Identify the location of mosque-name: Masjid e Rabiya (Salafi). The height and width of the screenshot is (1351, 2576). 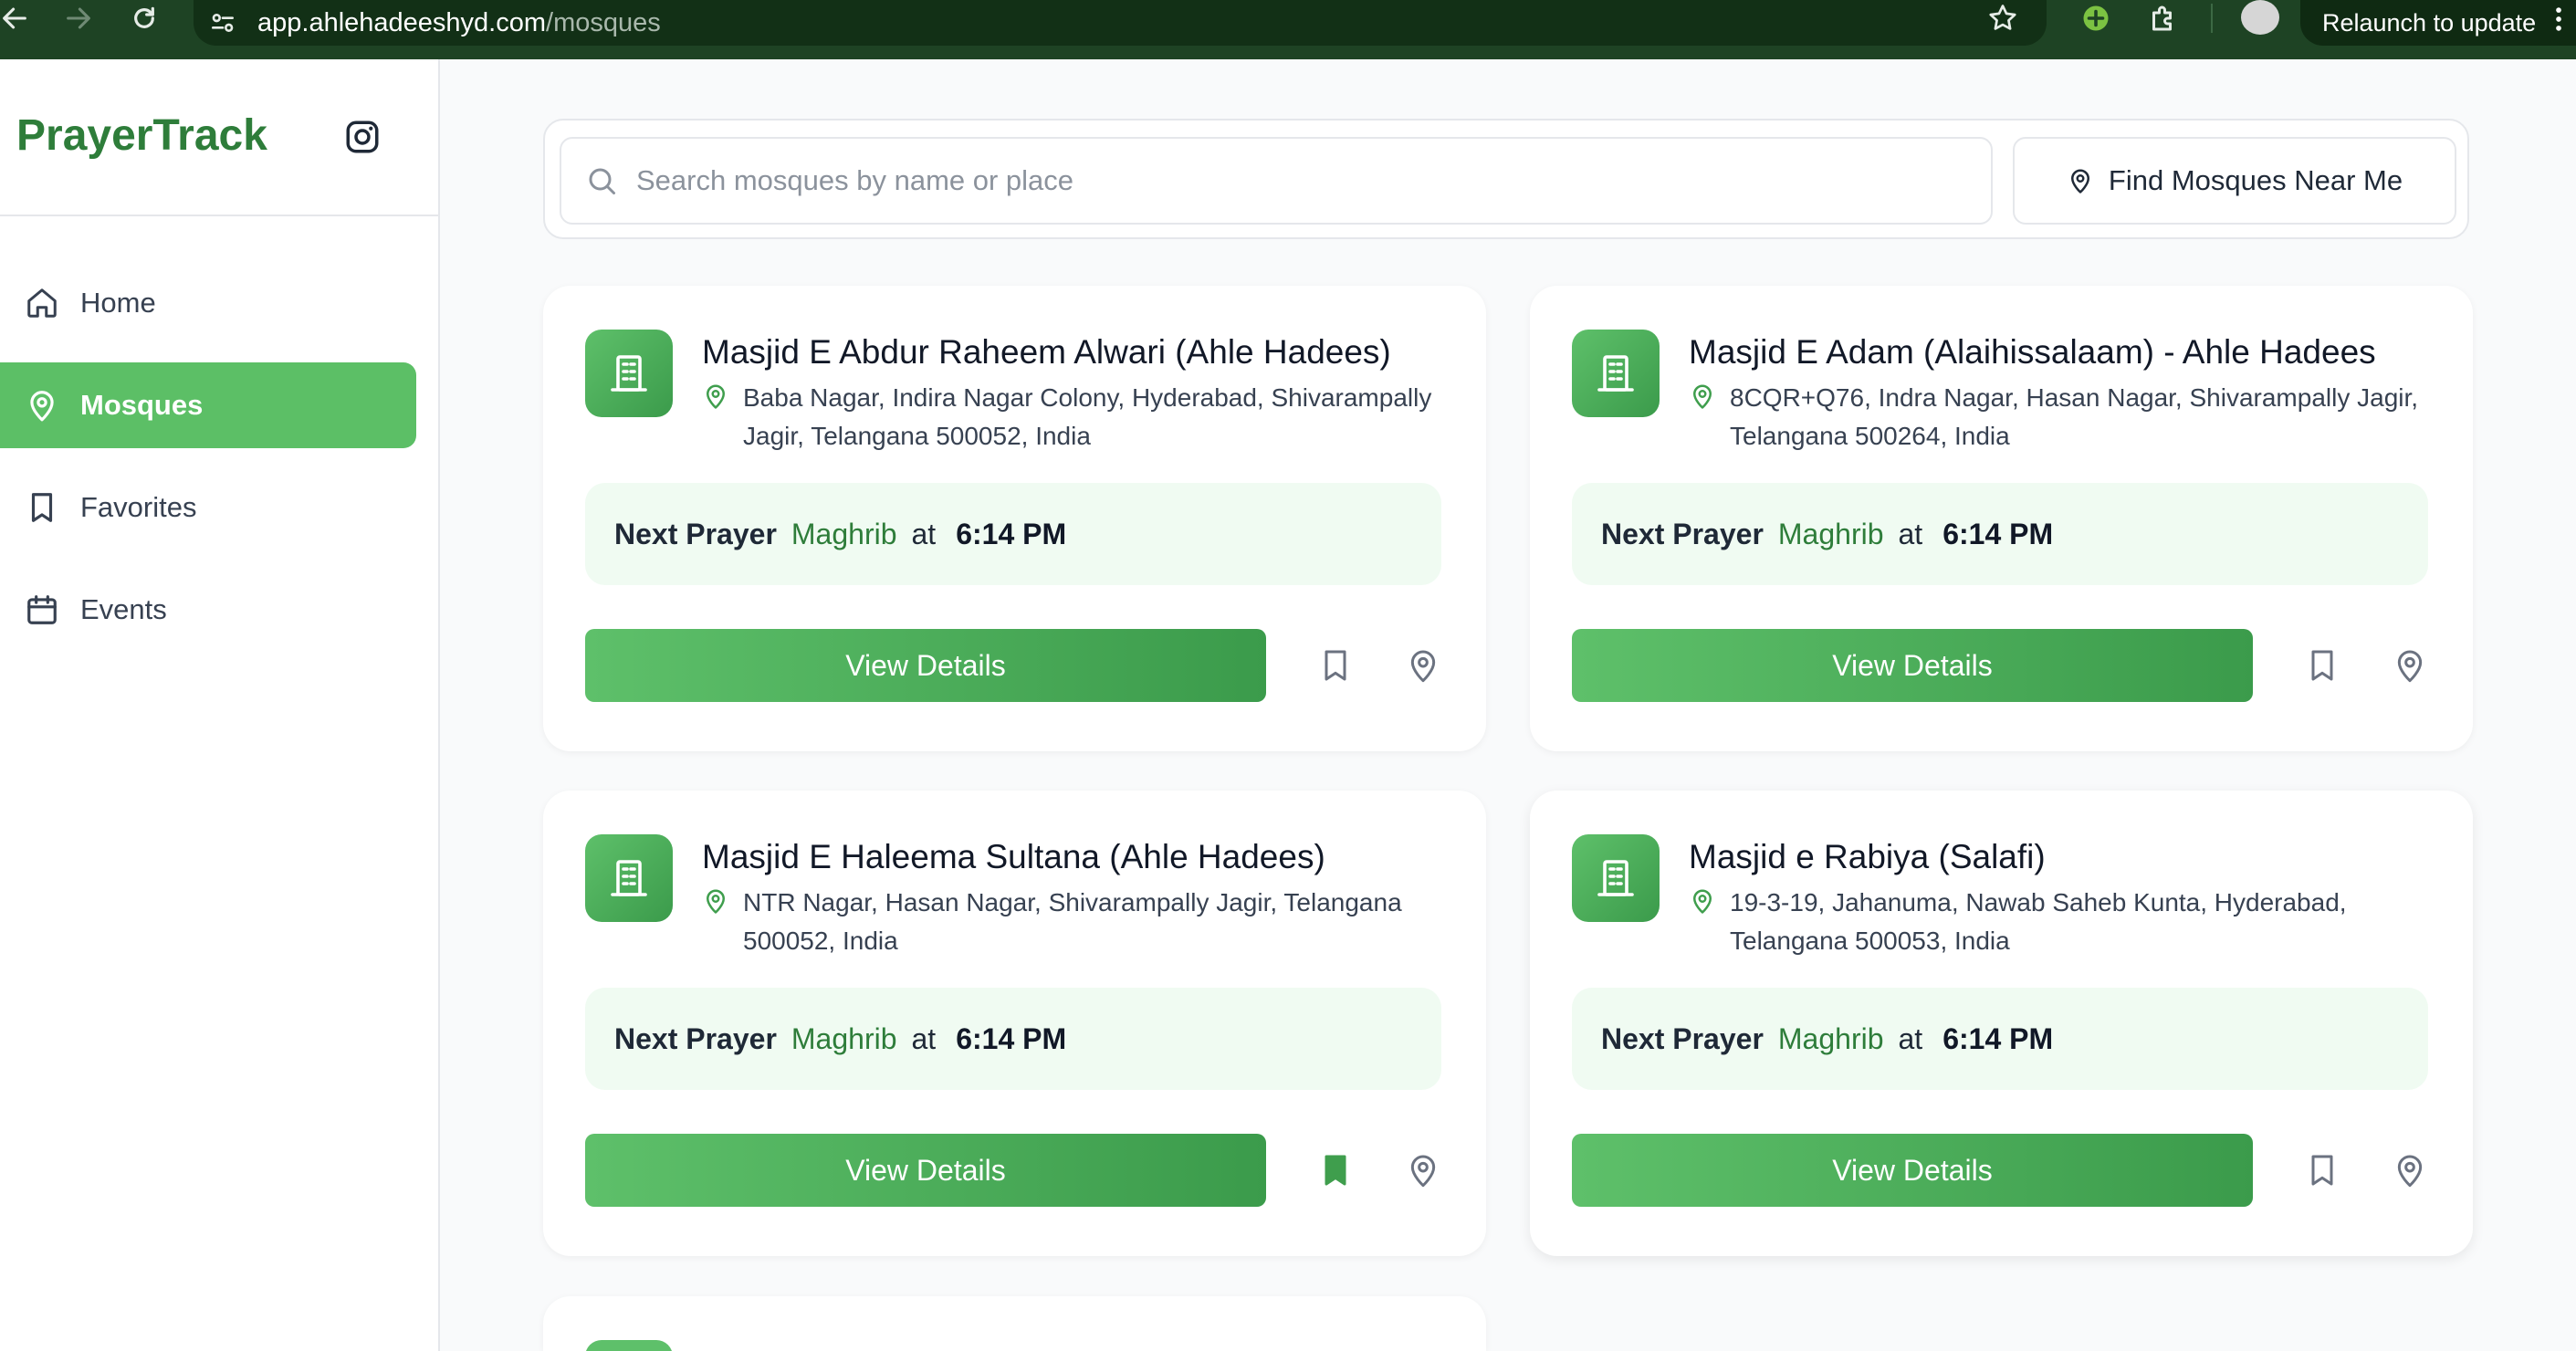
(1868, 857).